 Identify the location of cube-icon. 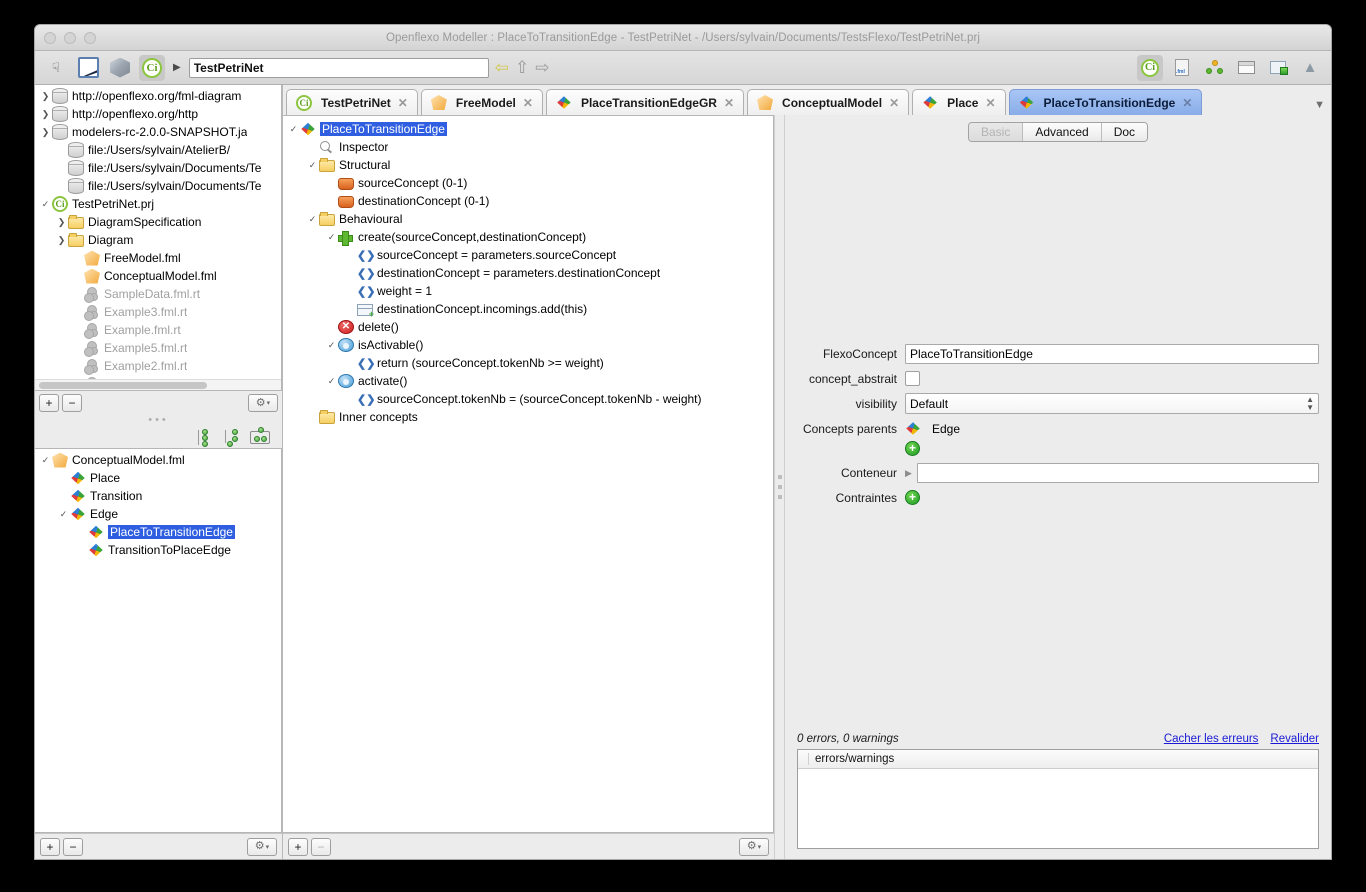
(120, 68).